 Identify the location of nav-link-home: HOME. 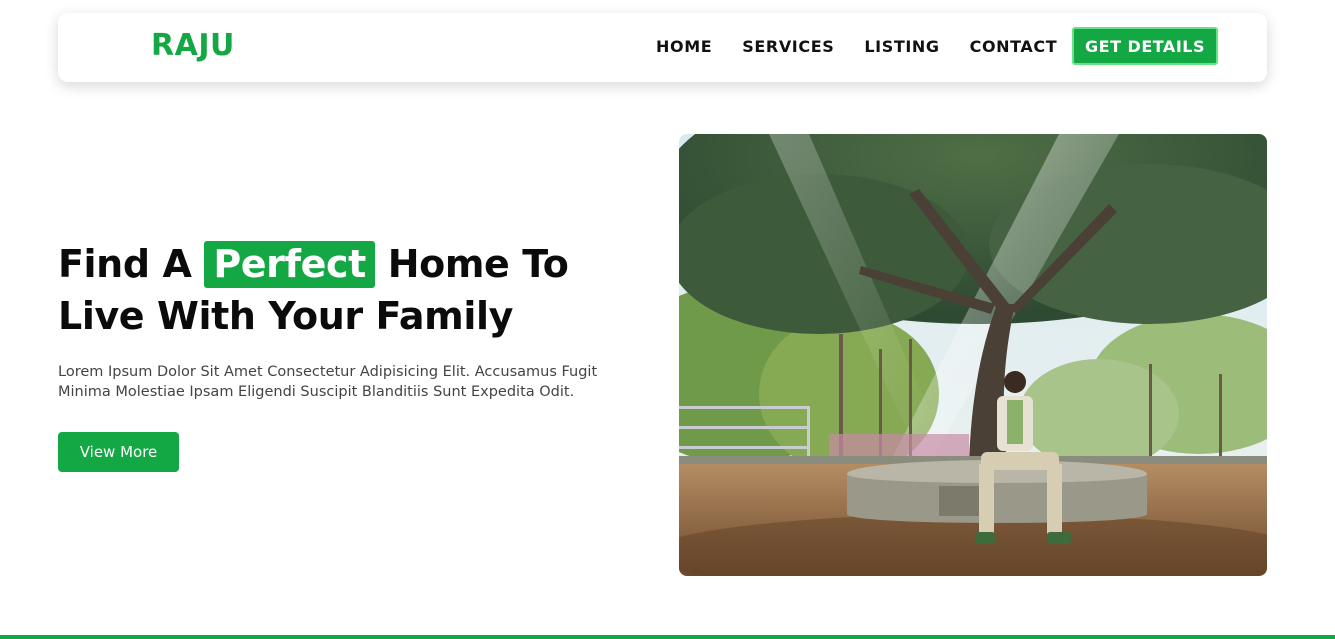
(684, 47).